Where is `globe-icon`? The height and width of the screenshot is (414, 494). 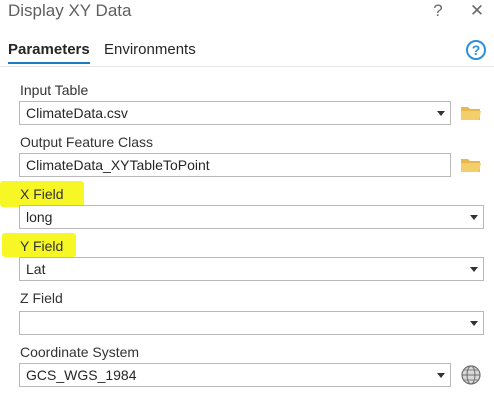 globe-icon is located at coordinates (471, 375).